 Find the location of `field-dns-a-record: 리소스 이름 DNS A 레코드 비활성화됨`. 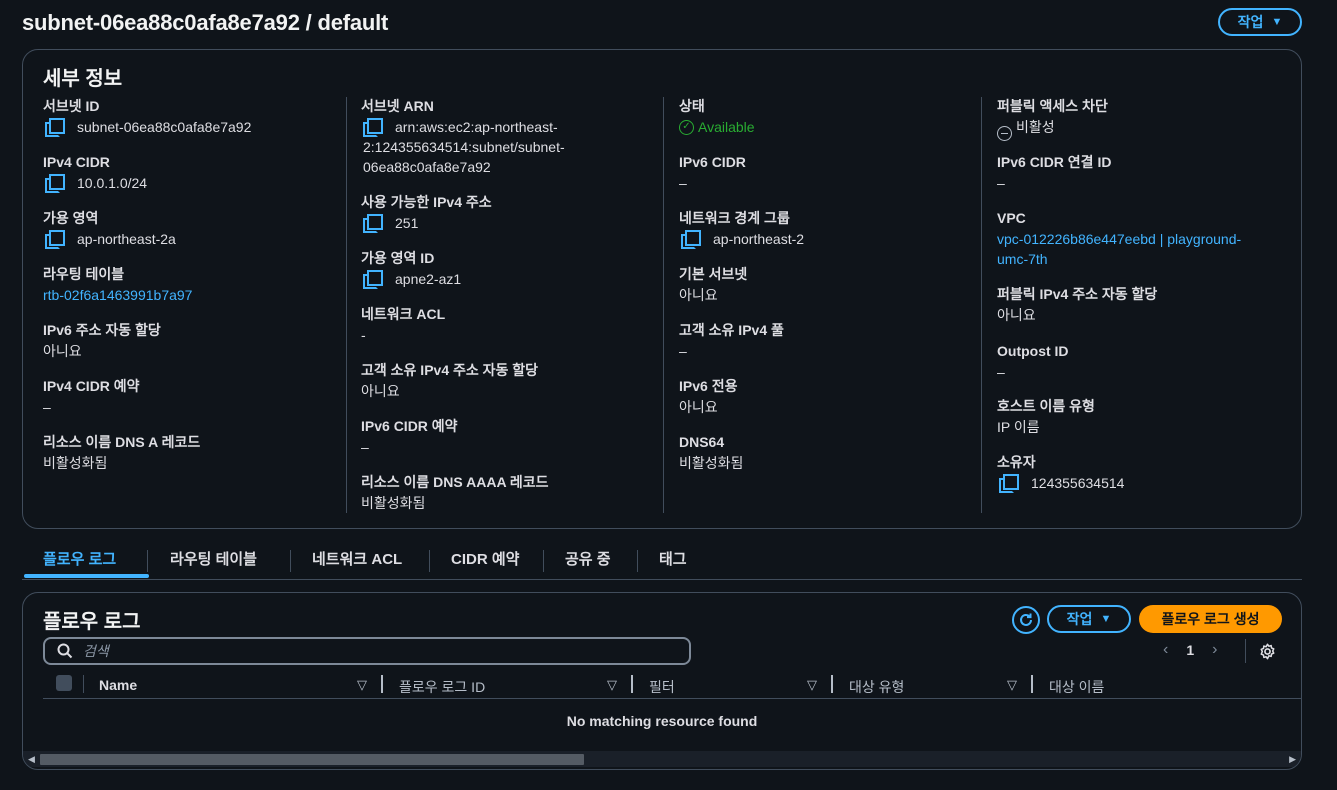

field-dns-a-record: 리소스 이름 DNS A 레코드 비활성화됨 is located at coordinates (193, 453).